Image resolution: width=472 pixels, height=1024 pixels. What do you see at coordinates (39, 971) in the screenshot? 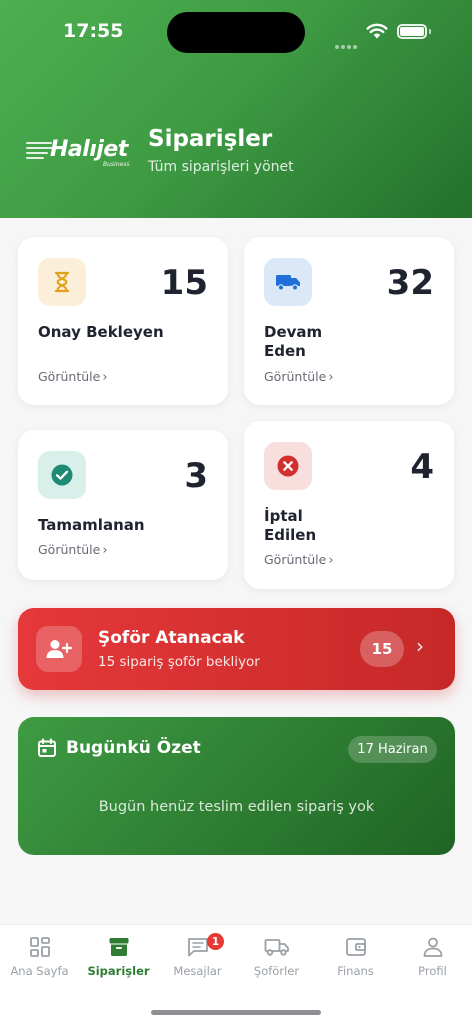
I see `tab-label: Ana Sayfa` at bounding box center [39, 971].